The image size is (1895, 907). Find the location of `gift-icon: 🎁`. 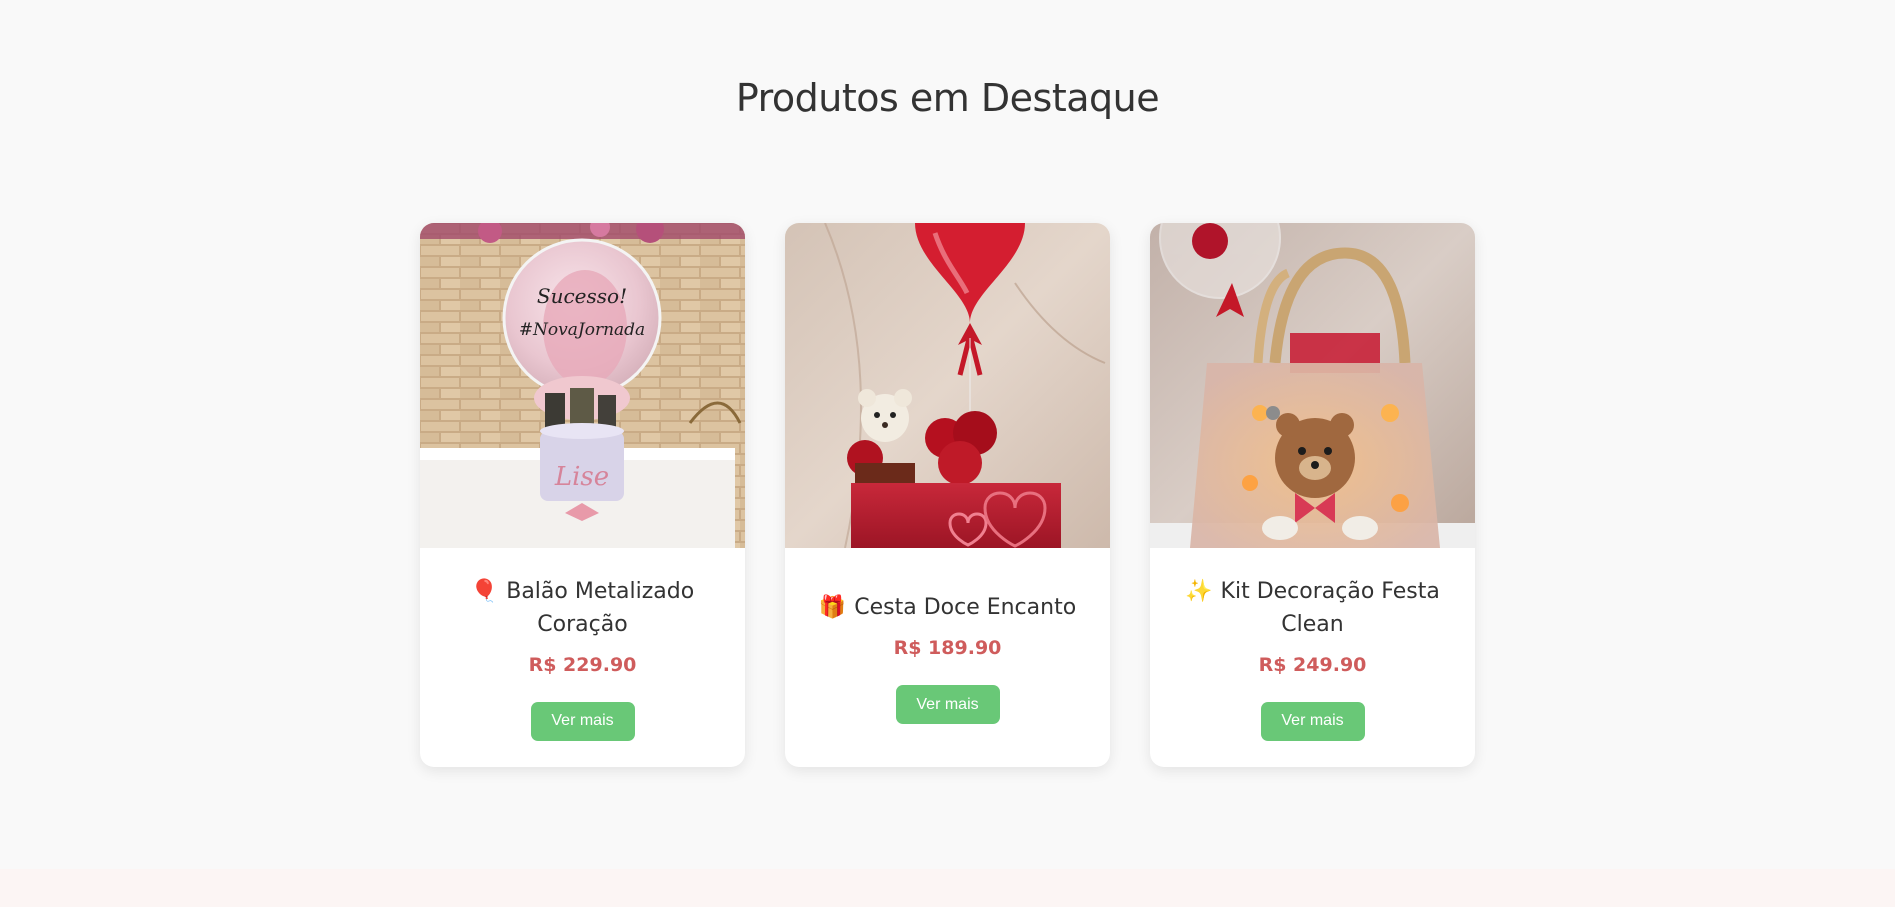

gift-icon: 🎁 is located at coordinates (832, 607).